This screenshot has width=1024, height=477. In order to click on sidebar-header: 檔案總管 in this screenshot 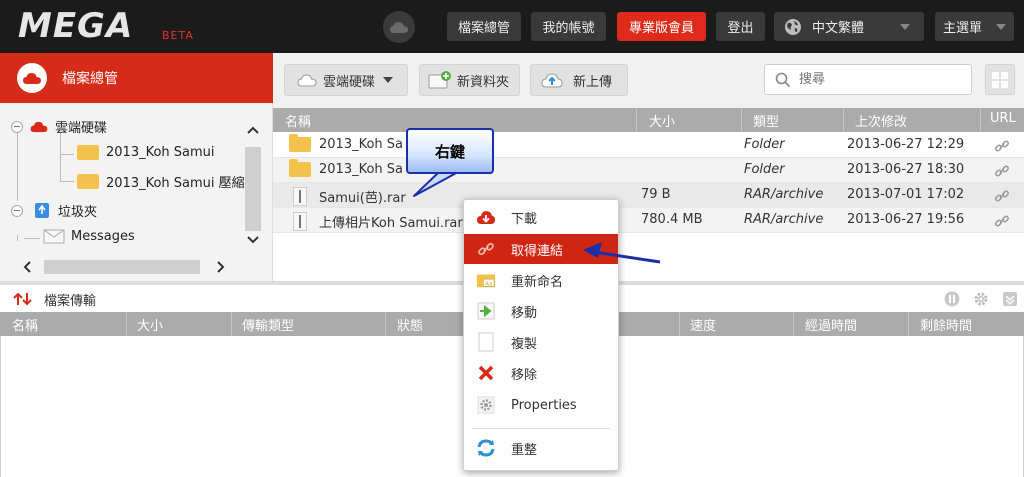, I will do `click(136, 78)`.